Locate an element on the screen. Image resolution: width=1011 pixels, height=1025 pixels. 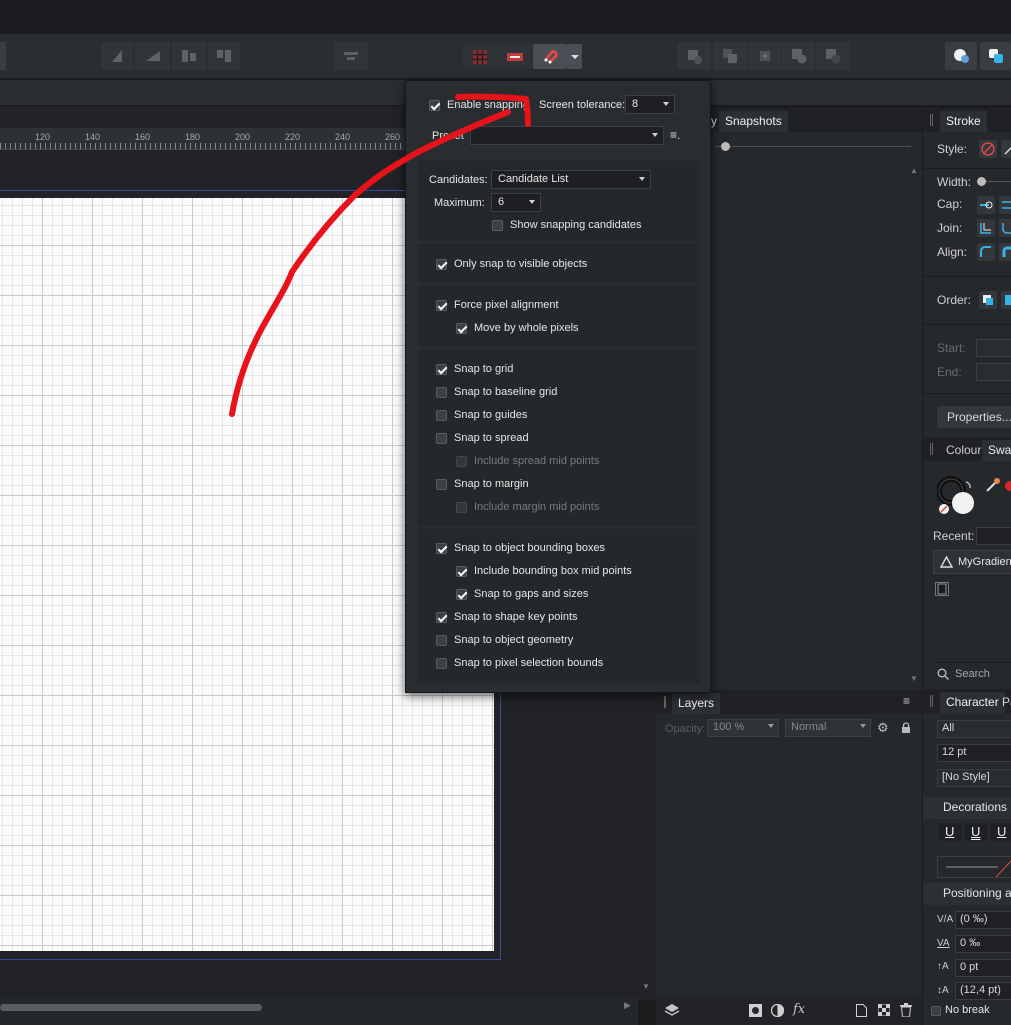
assistant-button is located at coordinates (961, 56).